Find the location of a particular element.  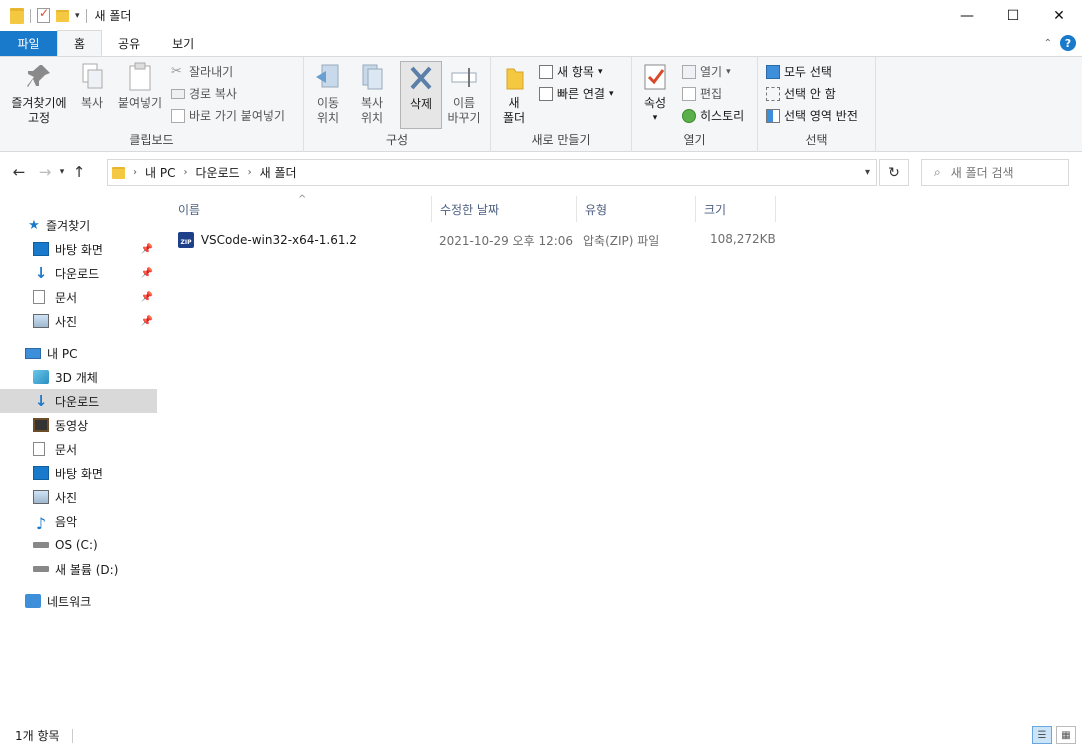

nav-quick-access: ★ 즐겨찾기 is located at coordinates (78, 225).